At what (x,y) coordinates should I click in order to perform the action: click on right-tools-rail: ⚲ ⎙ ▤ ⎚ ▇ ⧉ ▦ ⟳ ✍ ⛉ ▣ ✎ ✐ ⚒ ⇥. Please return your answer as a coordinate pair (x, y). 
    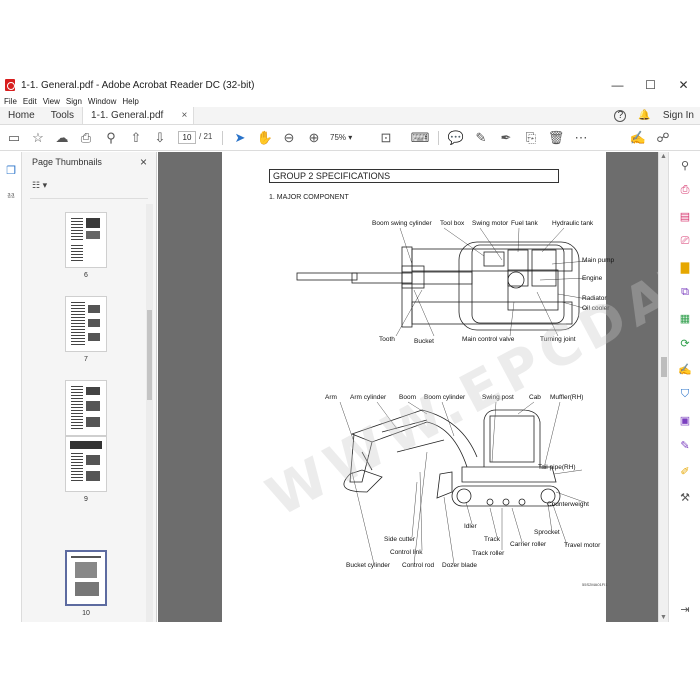
    Looking at the image, I should click on (684, 387).